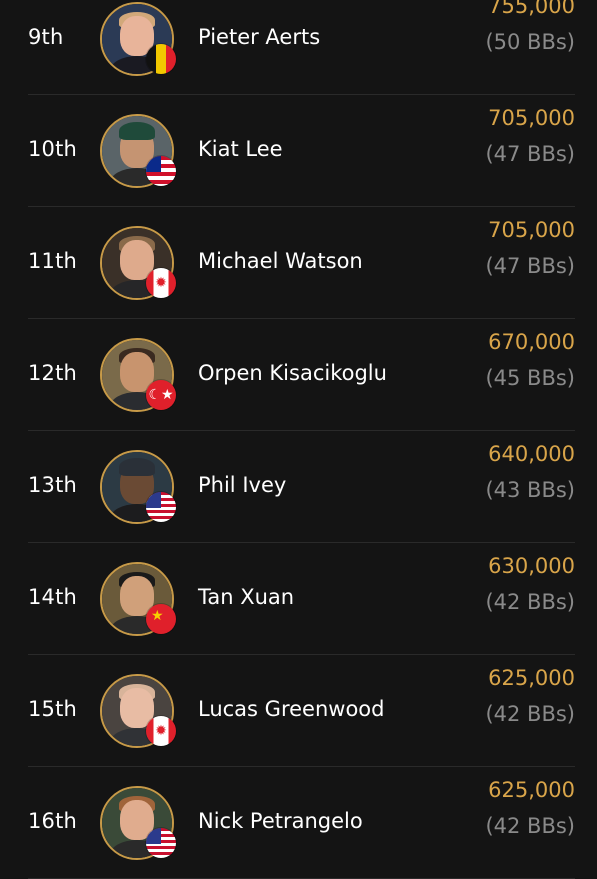 This screenshot has height=879, width=597. Describe the element at coordinates (301, 599) in the screenshot. I see `player-row: 14th ★ Tan Xuan 630,000 (42 BBs)` at that location.